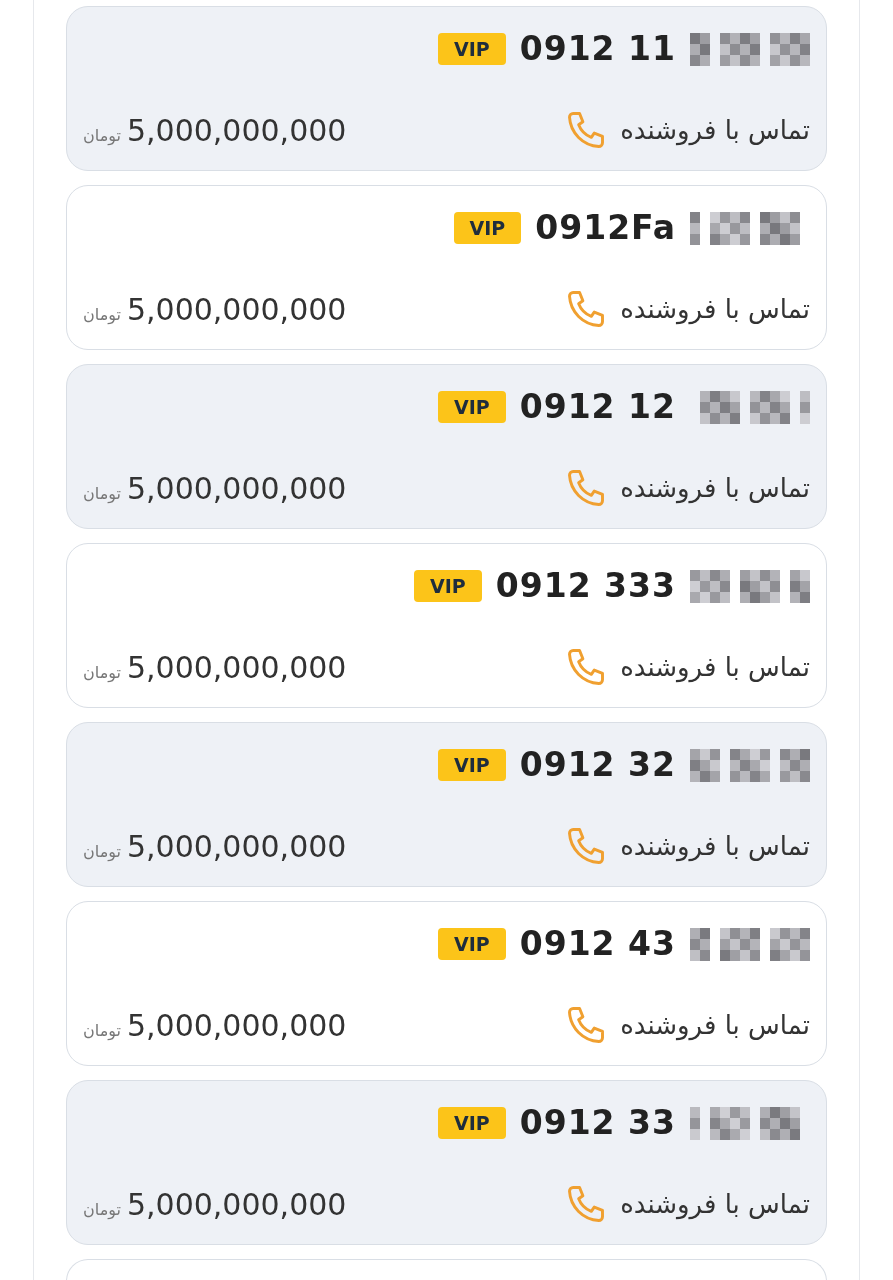 The height and width of the screenshot is (1280, 893). What do you see at coordinates (597, 943) in the screenshot?
I see `phone-number: 0912 43` at bounding box center [597, 943].